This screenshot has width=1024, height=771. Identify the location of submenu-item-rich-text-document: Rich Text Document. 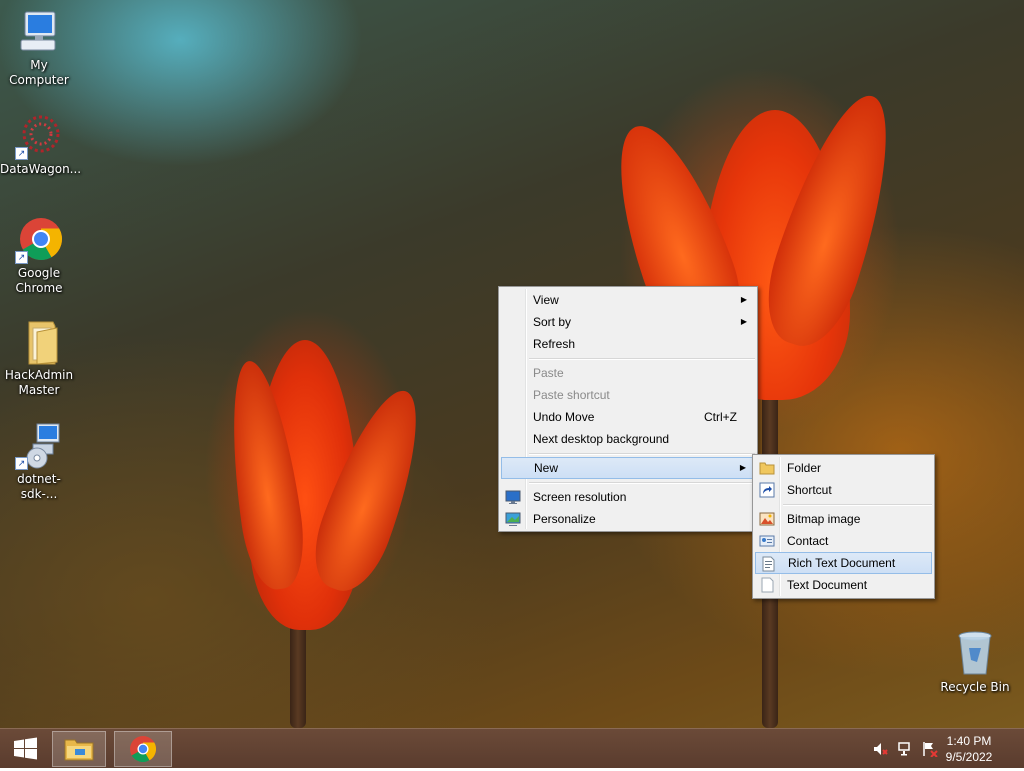
(843, 563).